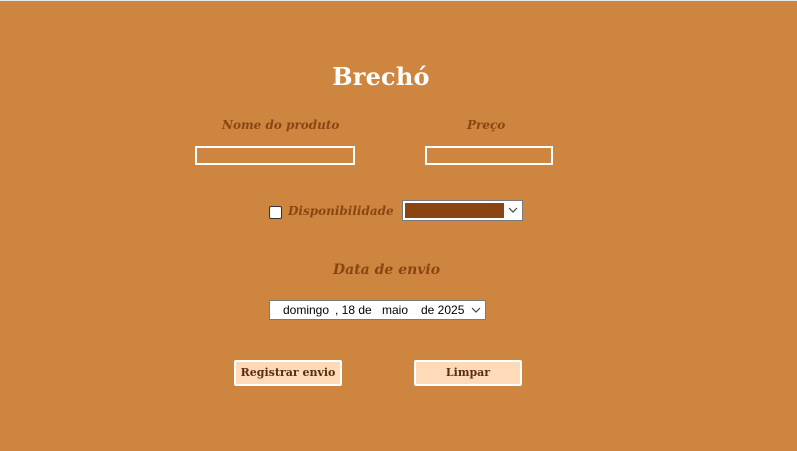 This screenshot has height=451, width=797. Describe the element at coordinates (275, 212) in the screenshot. I see `availability-checkbox` at that location.